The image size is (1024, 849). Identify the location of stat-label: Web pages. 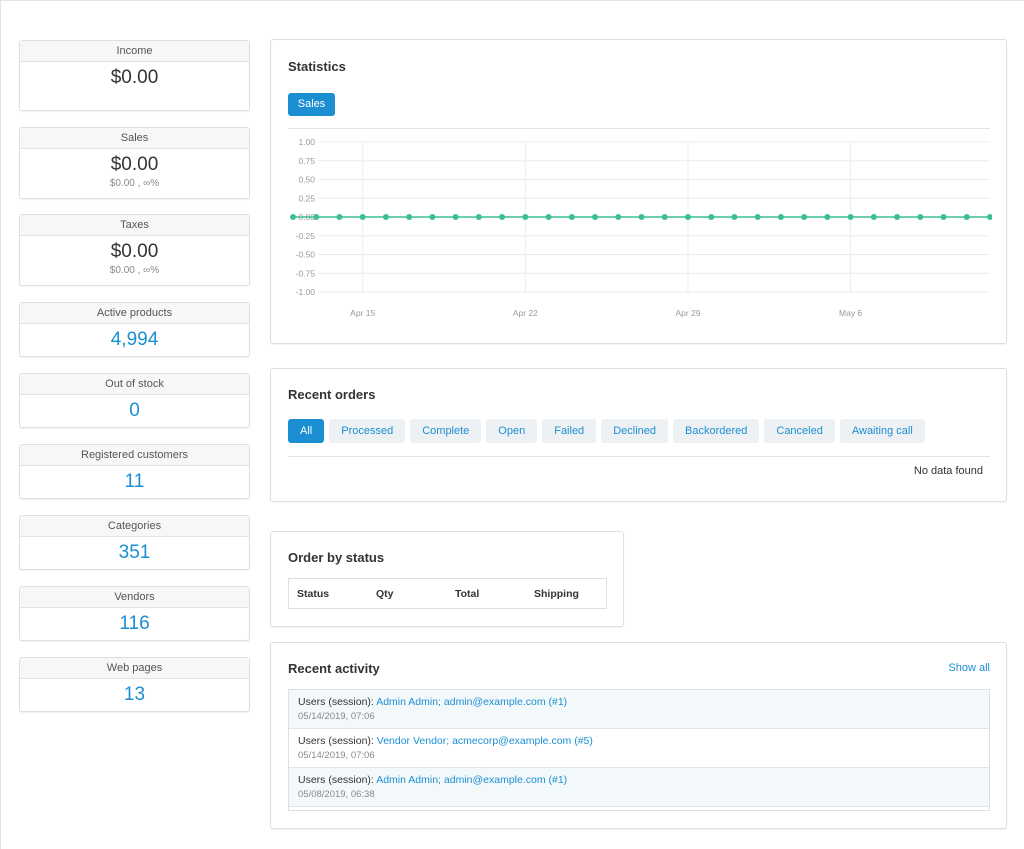
(134, 668).